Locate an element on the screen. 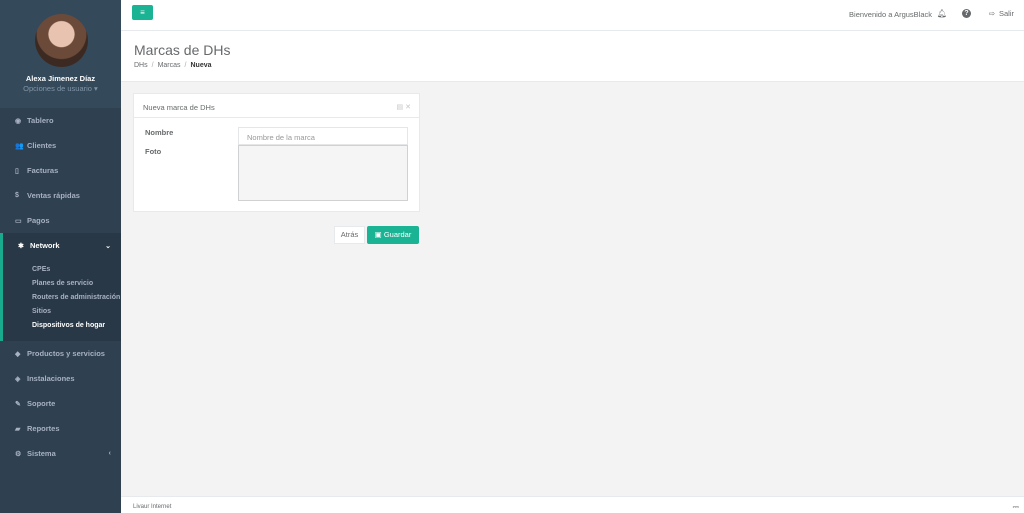  profile-name: Alexa Jimenez Díaz is located at coordinates (60, 78).